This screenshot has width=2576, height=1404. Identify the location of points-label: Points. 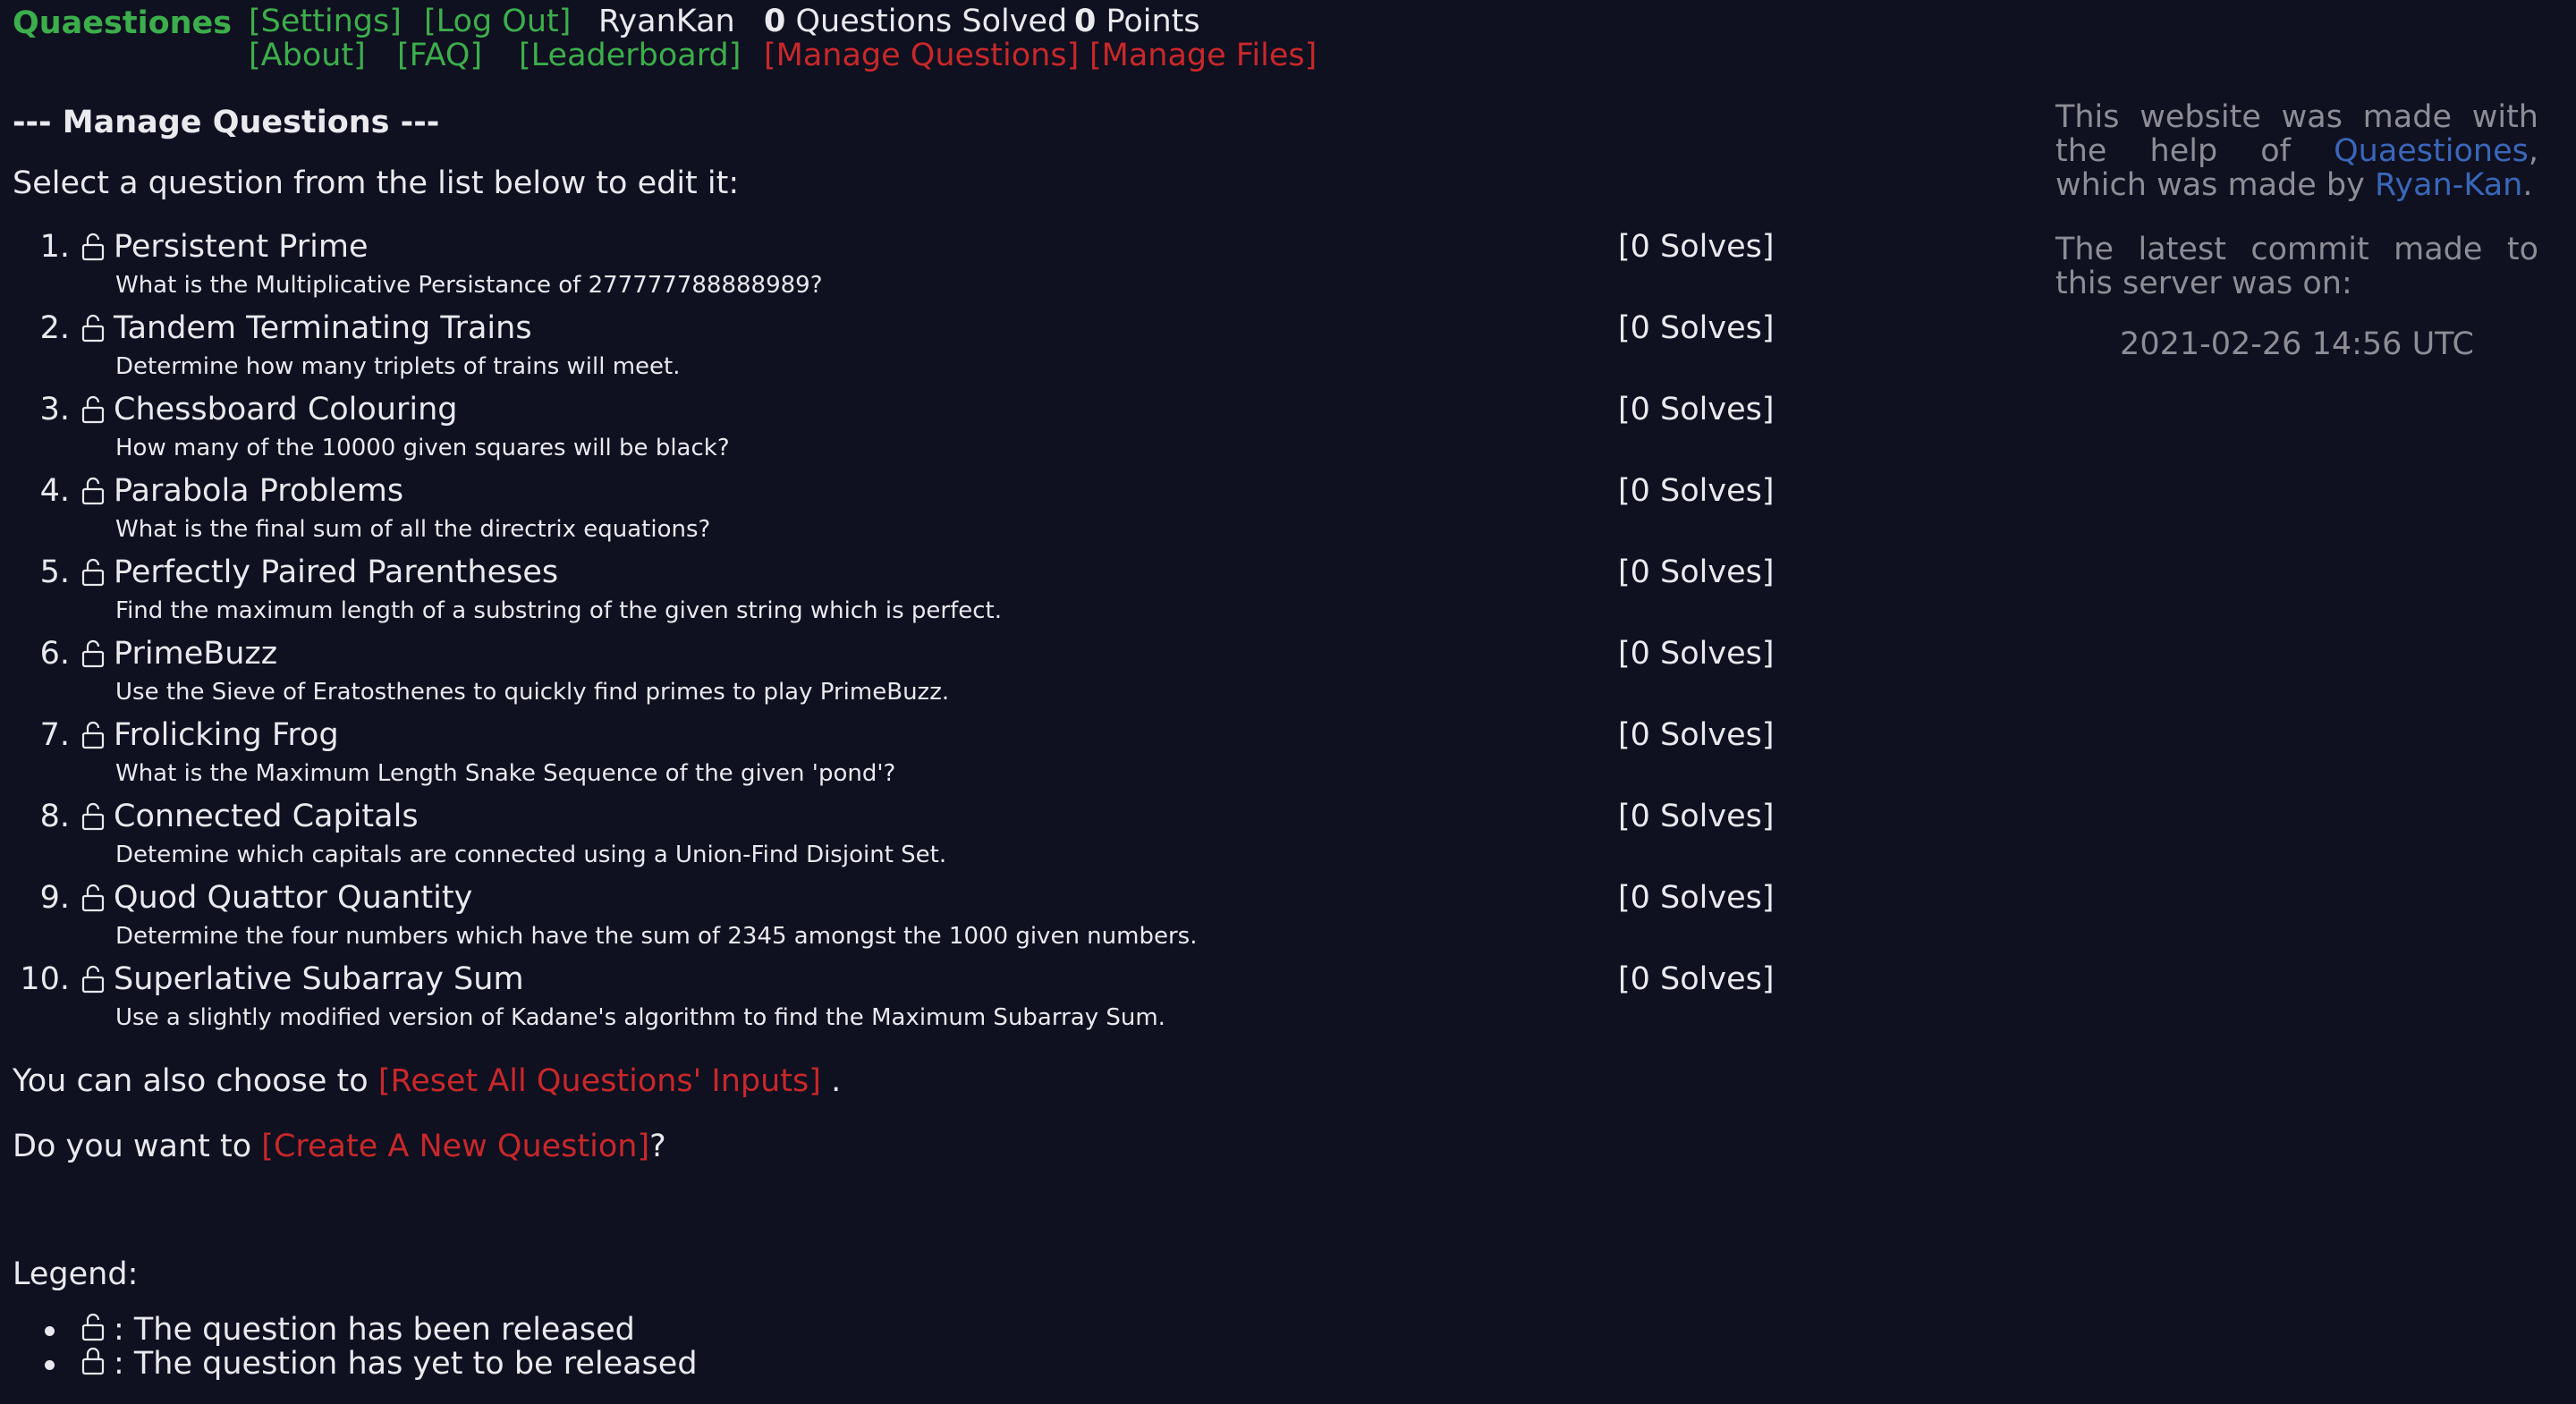
(1148, 22).